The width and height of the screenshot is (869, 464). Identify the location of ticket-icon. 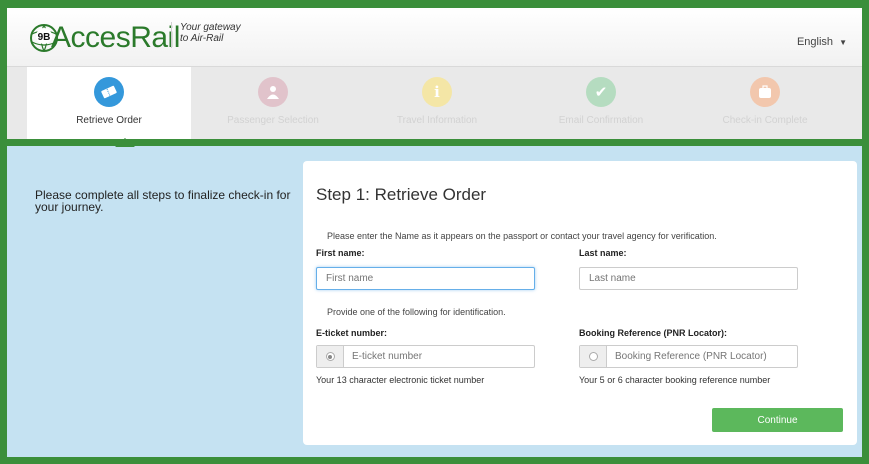
(109, 92).